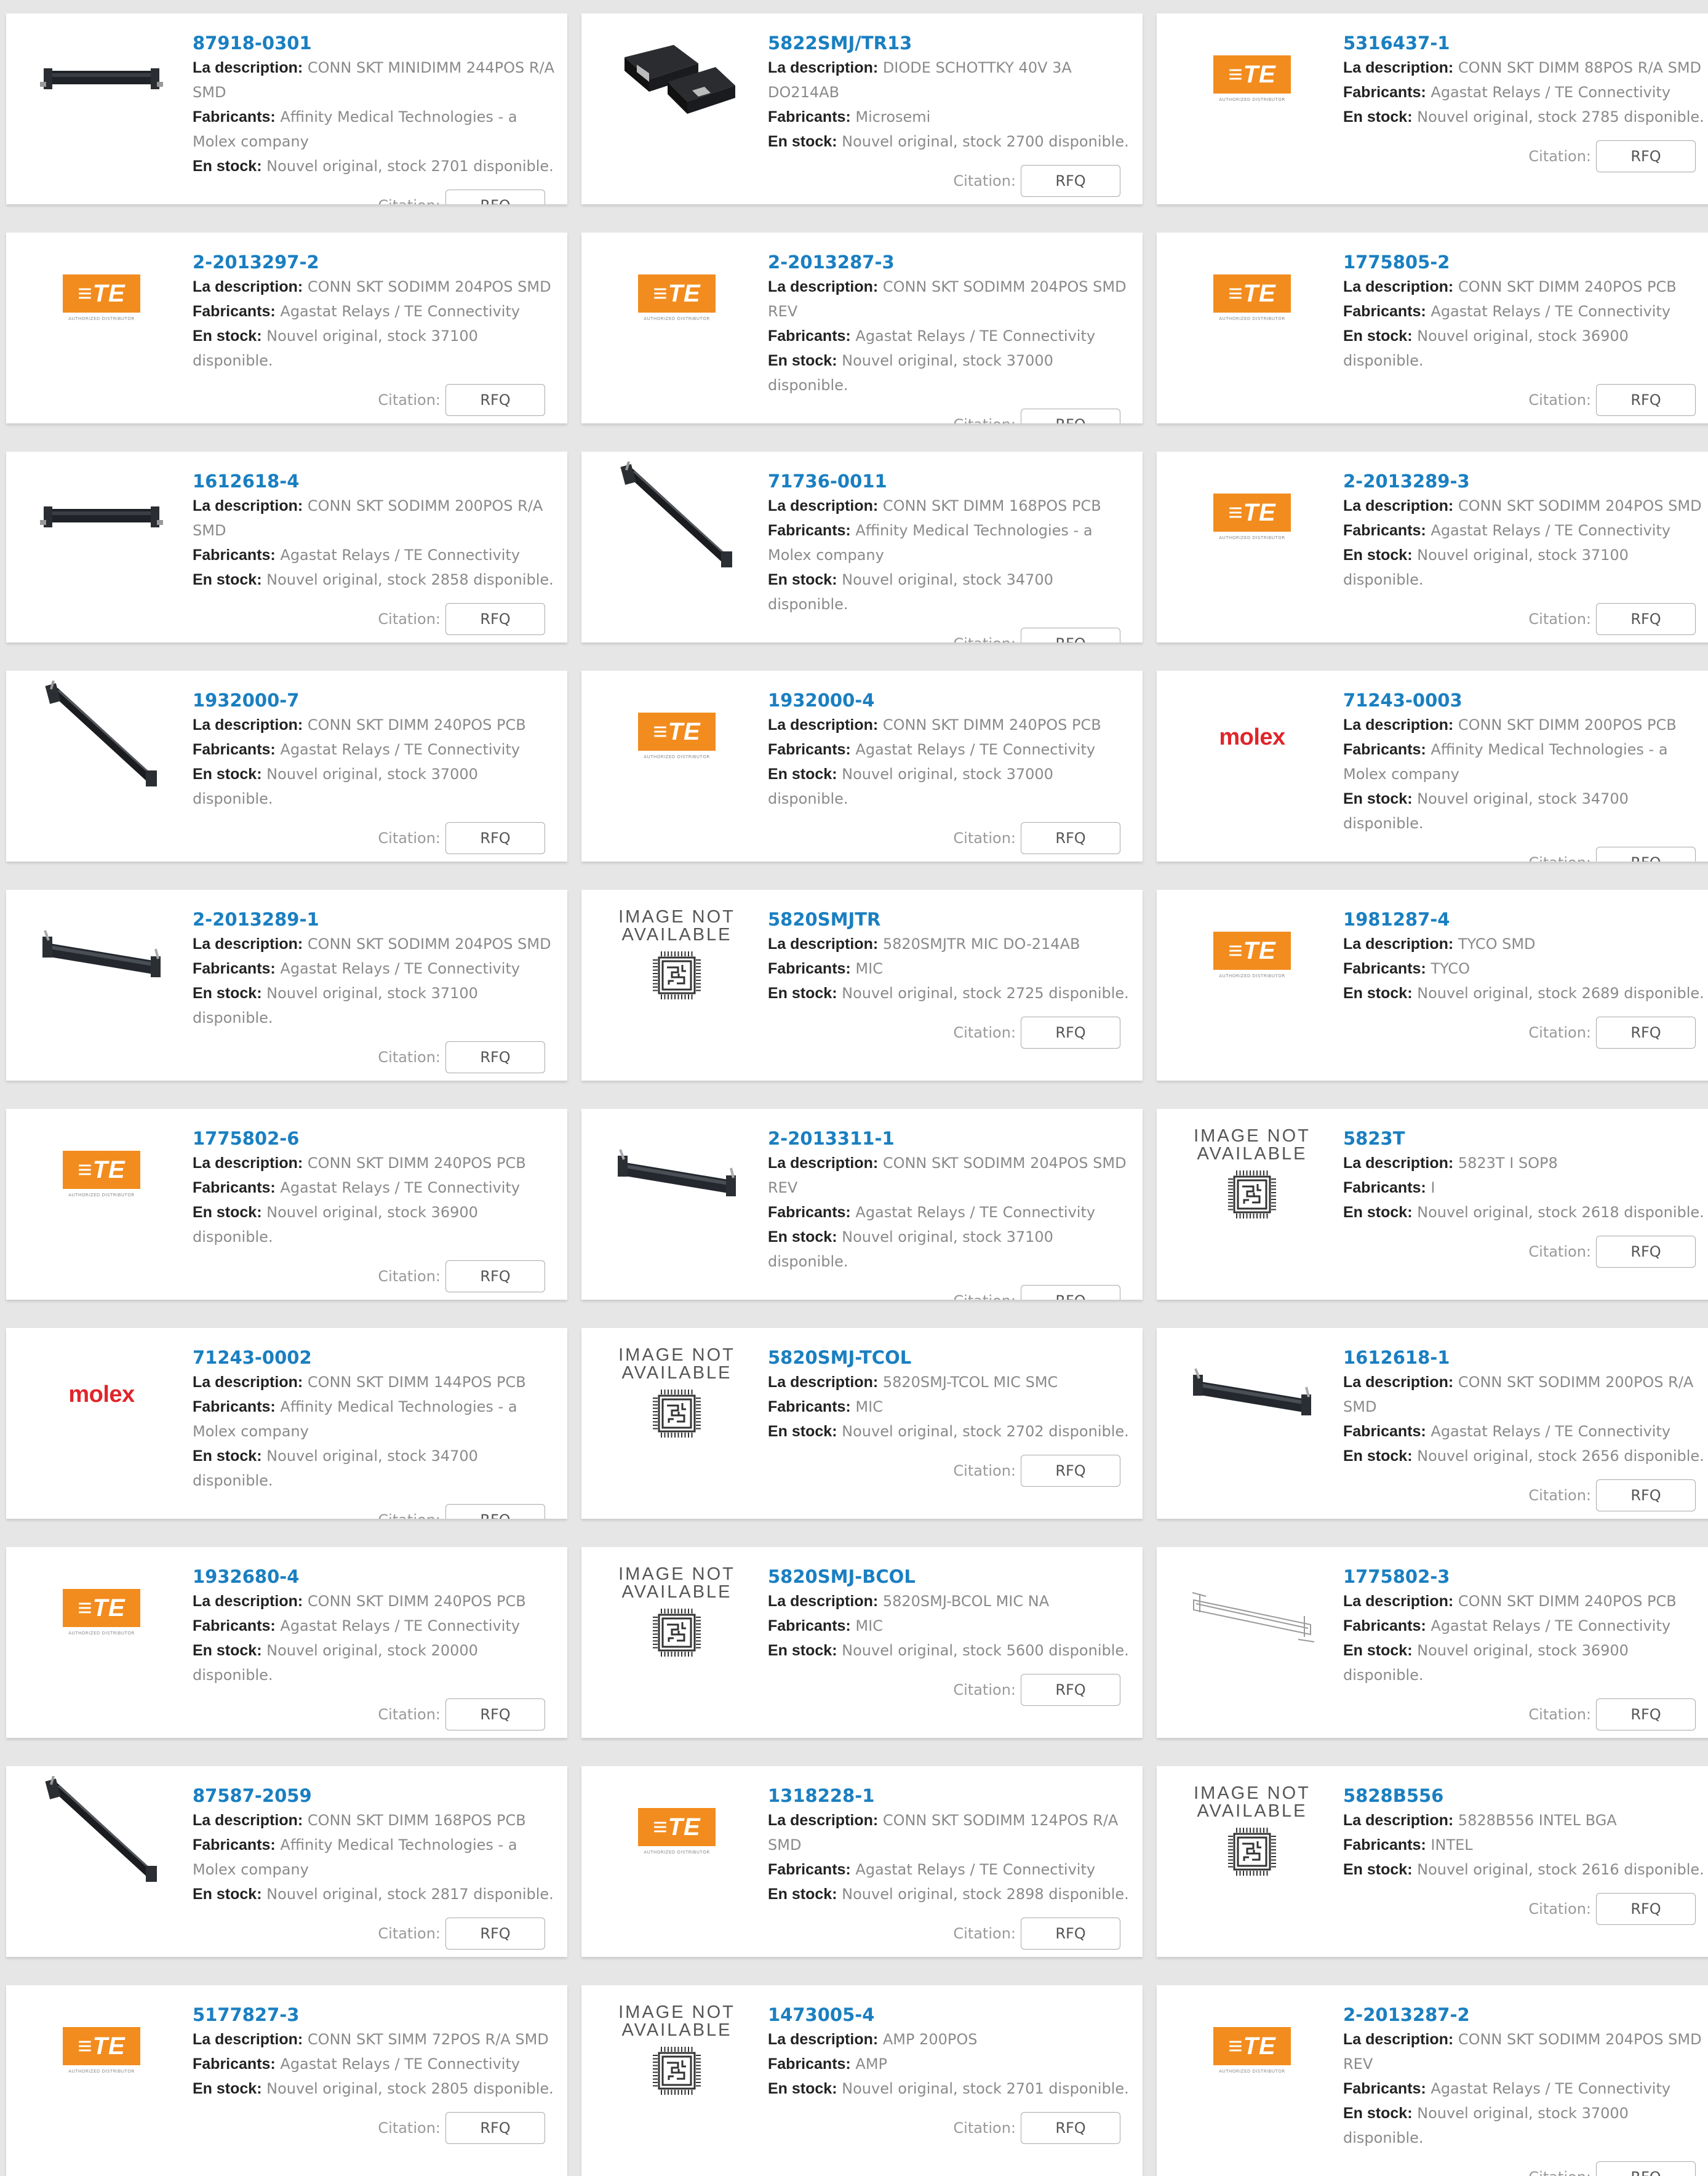  I want to click on part-number-link: 5820SMJTR, so click(955, 919).